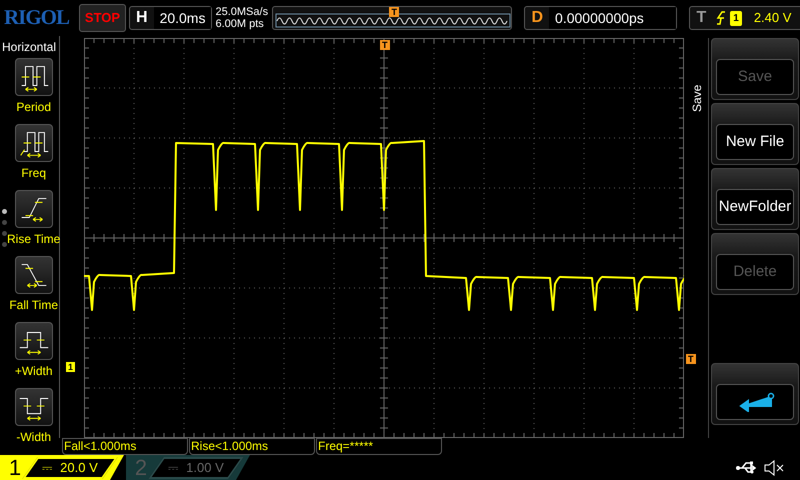 The height and width of the screenshot is (480, 800). Describe the element at coordinates (775, 468) in the screenshot. I see `muted-speaker-icon` at that location.